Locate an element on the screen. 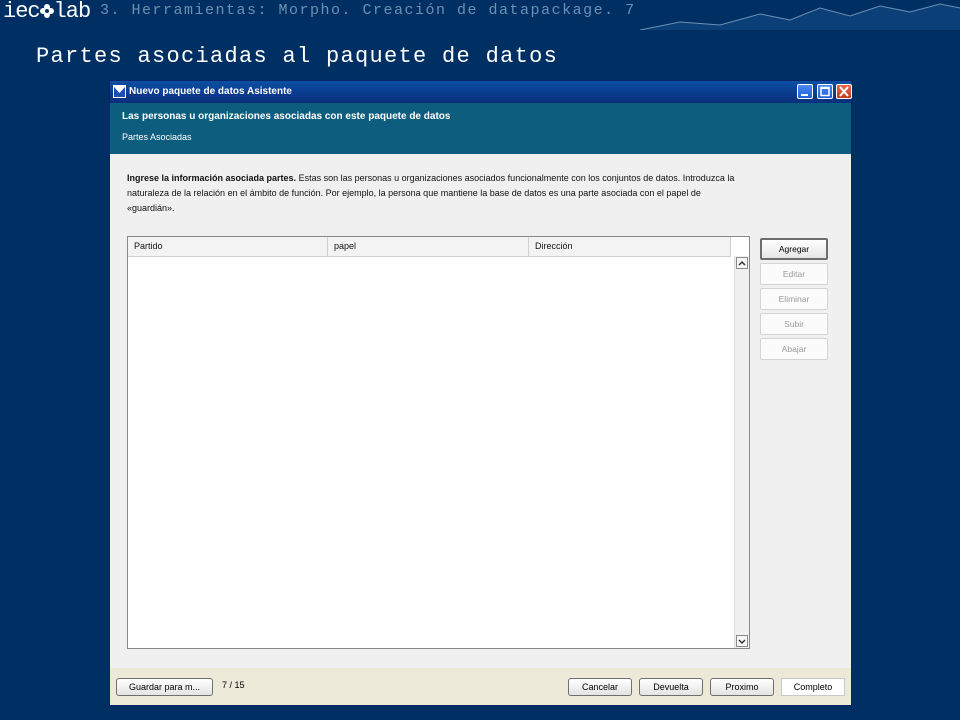 This screenshot has height=720, width=960. iecolab-logo: iec lab is located at coordinates (47, 12).